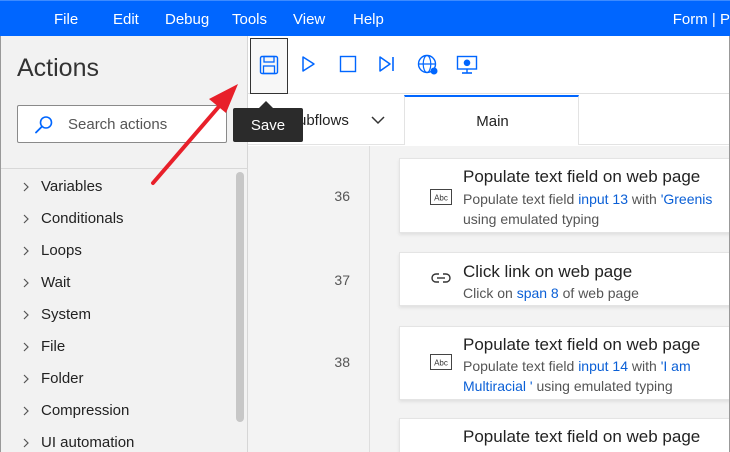 Image resolution: width=730 pixels, height=452 pixels. Describe the element at coordinates (85, 410) in the screenshot. I see `category-label: Compression` at that location.